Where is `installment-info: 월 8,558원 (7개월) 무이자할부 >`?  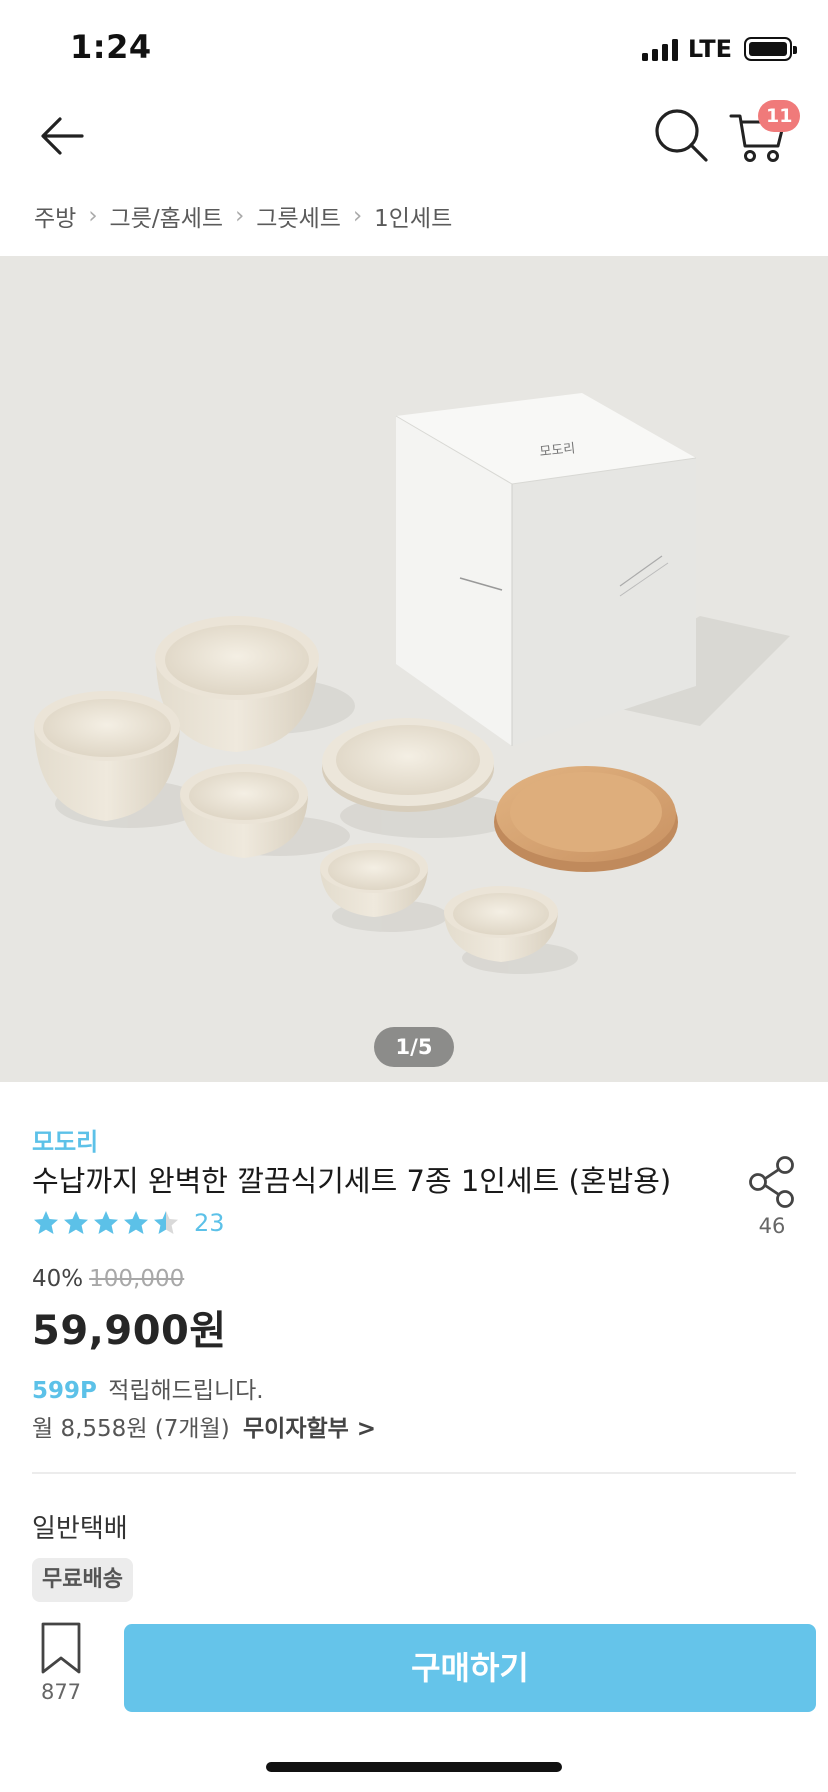 installment-info: 월 8,558원 (7개월) 무이자할부 > is located at coordinates (204, 1426).